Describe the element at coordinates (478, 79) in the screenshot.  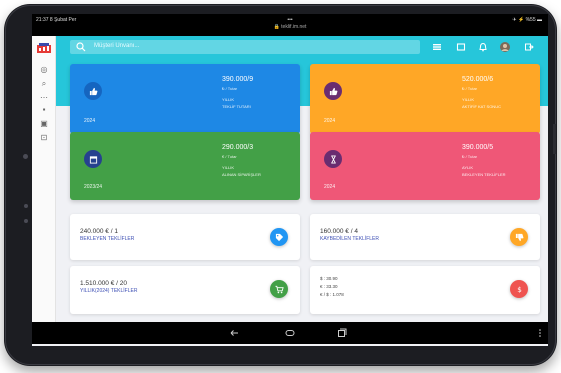
I see `card-value: 520.000/6` at that location.